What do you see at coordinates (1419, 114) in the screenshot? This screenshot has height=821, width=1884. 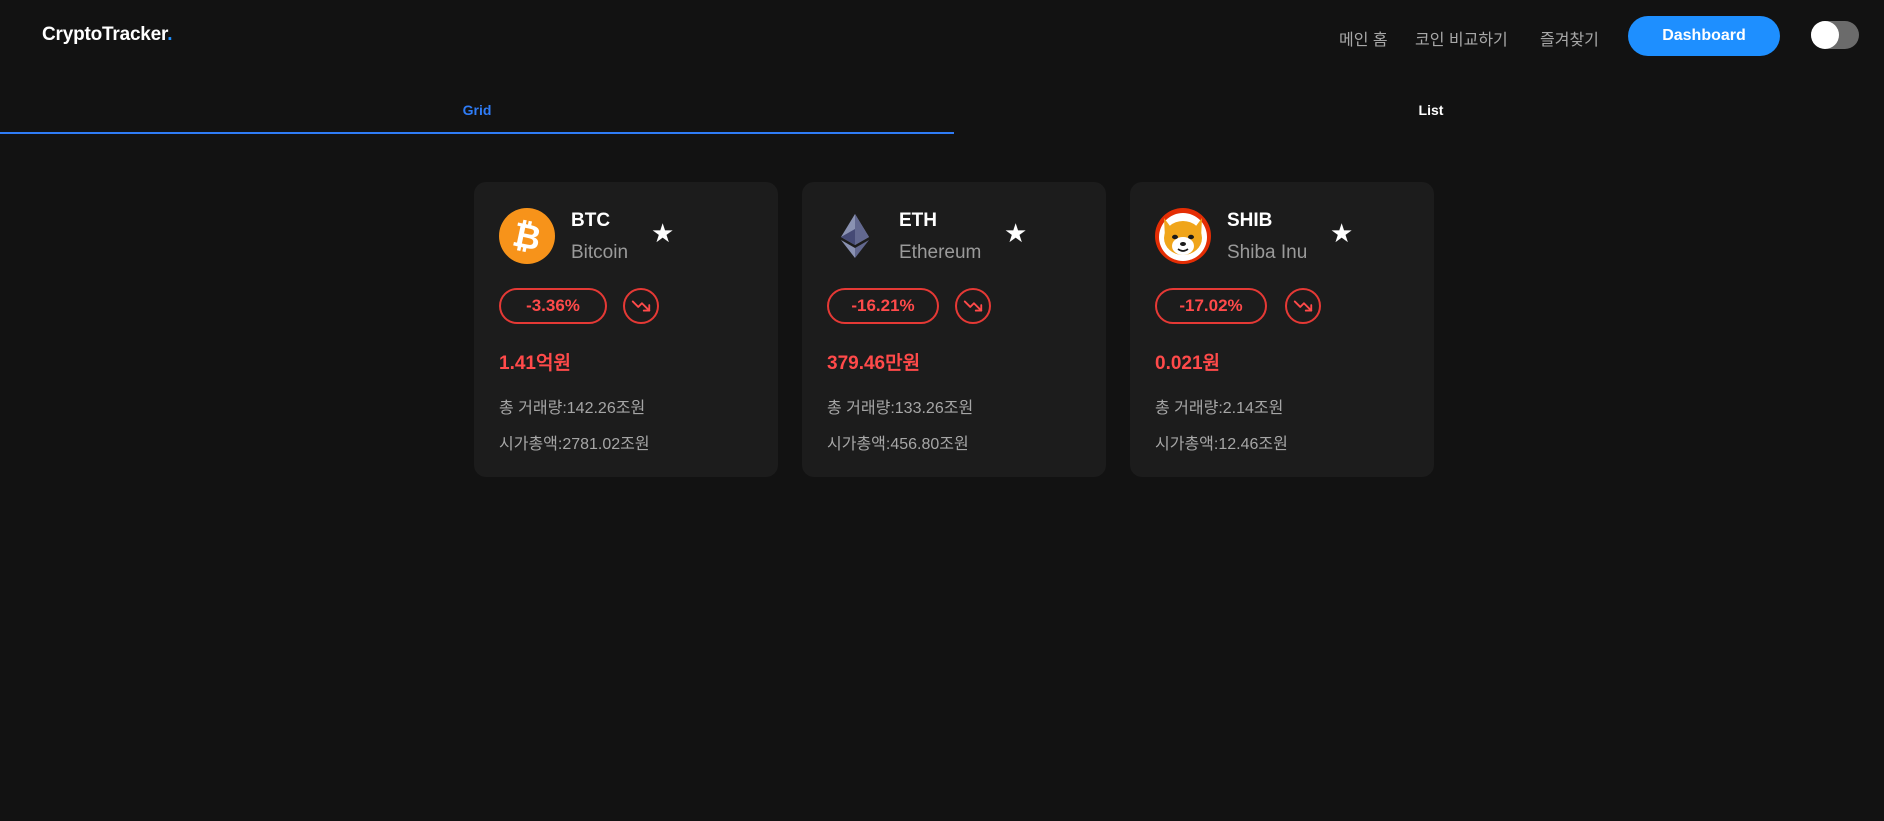 I see `tab-list: List` at bounding box center [1419, 114].